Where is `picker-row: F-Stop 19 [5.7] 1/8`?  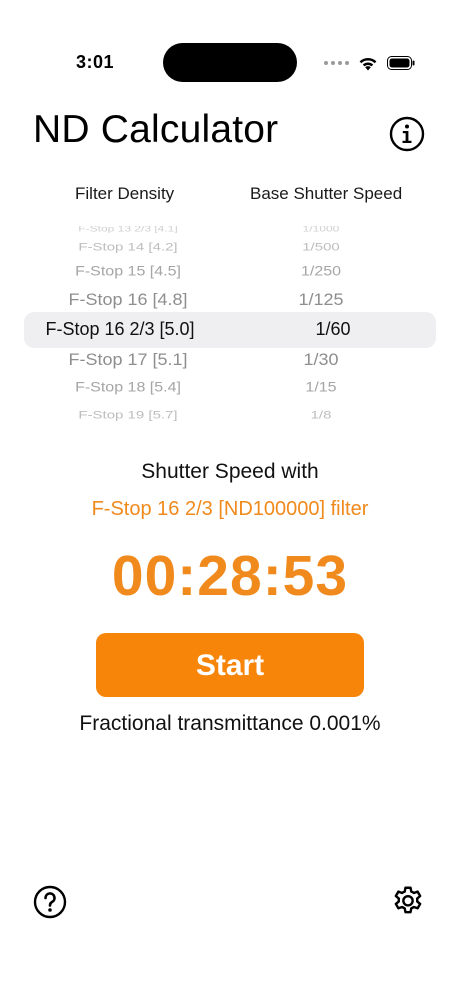
picker-row: F-Stop 19 [5.7] 1/8 is located at coordinates (230, 417).